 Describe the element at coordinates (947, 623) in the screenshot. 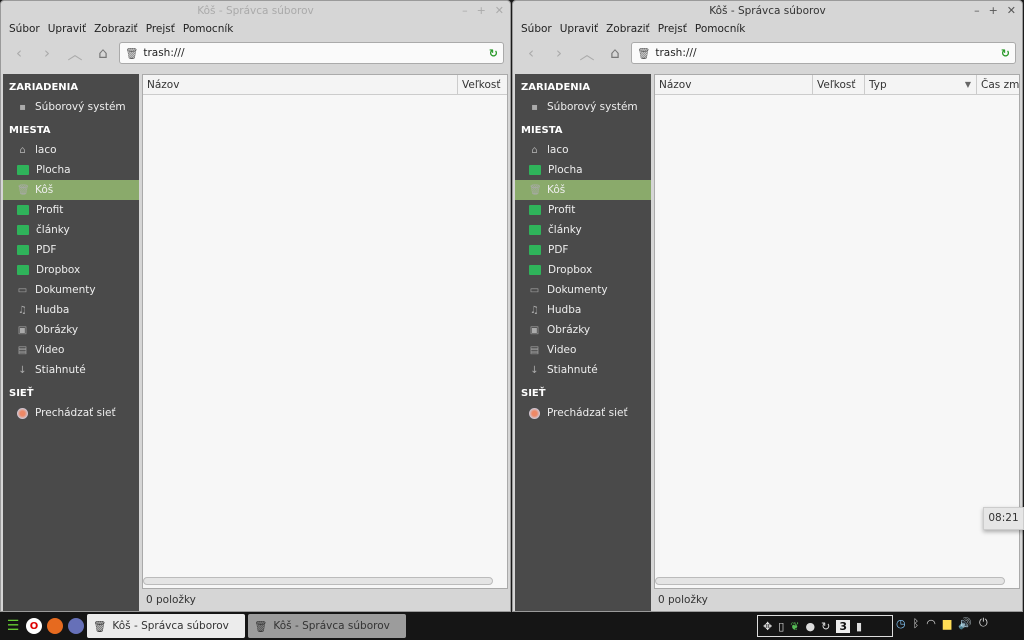

I see `notes-icon: ▆` at that location.